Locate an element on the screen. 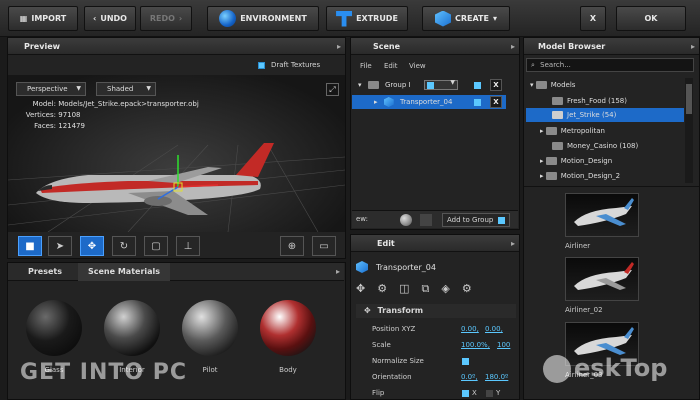 This screenshot has width=700, height=400. cube-outline-icon: ◫ is located at coordinates (404, 291).